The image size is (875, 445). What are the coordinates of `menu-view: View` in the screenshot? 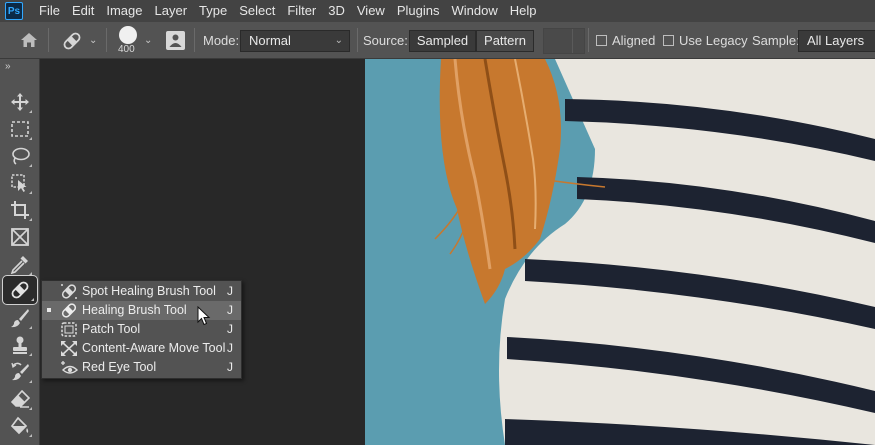 It's located at (371, 11).